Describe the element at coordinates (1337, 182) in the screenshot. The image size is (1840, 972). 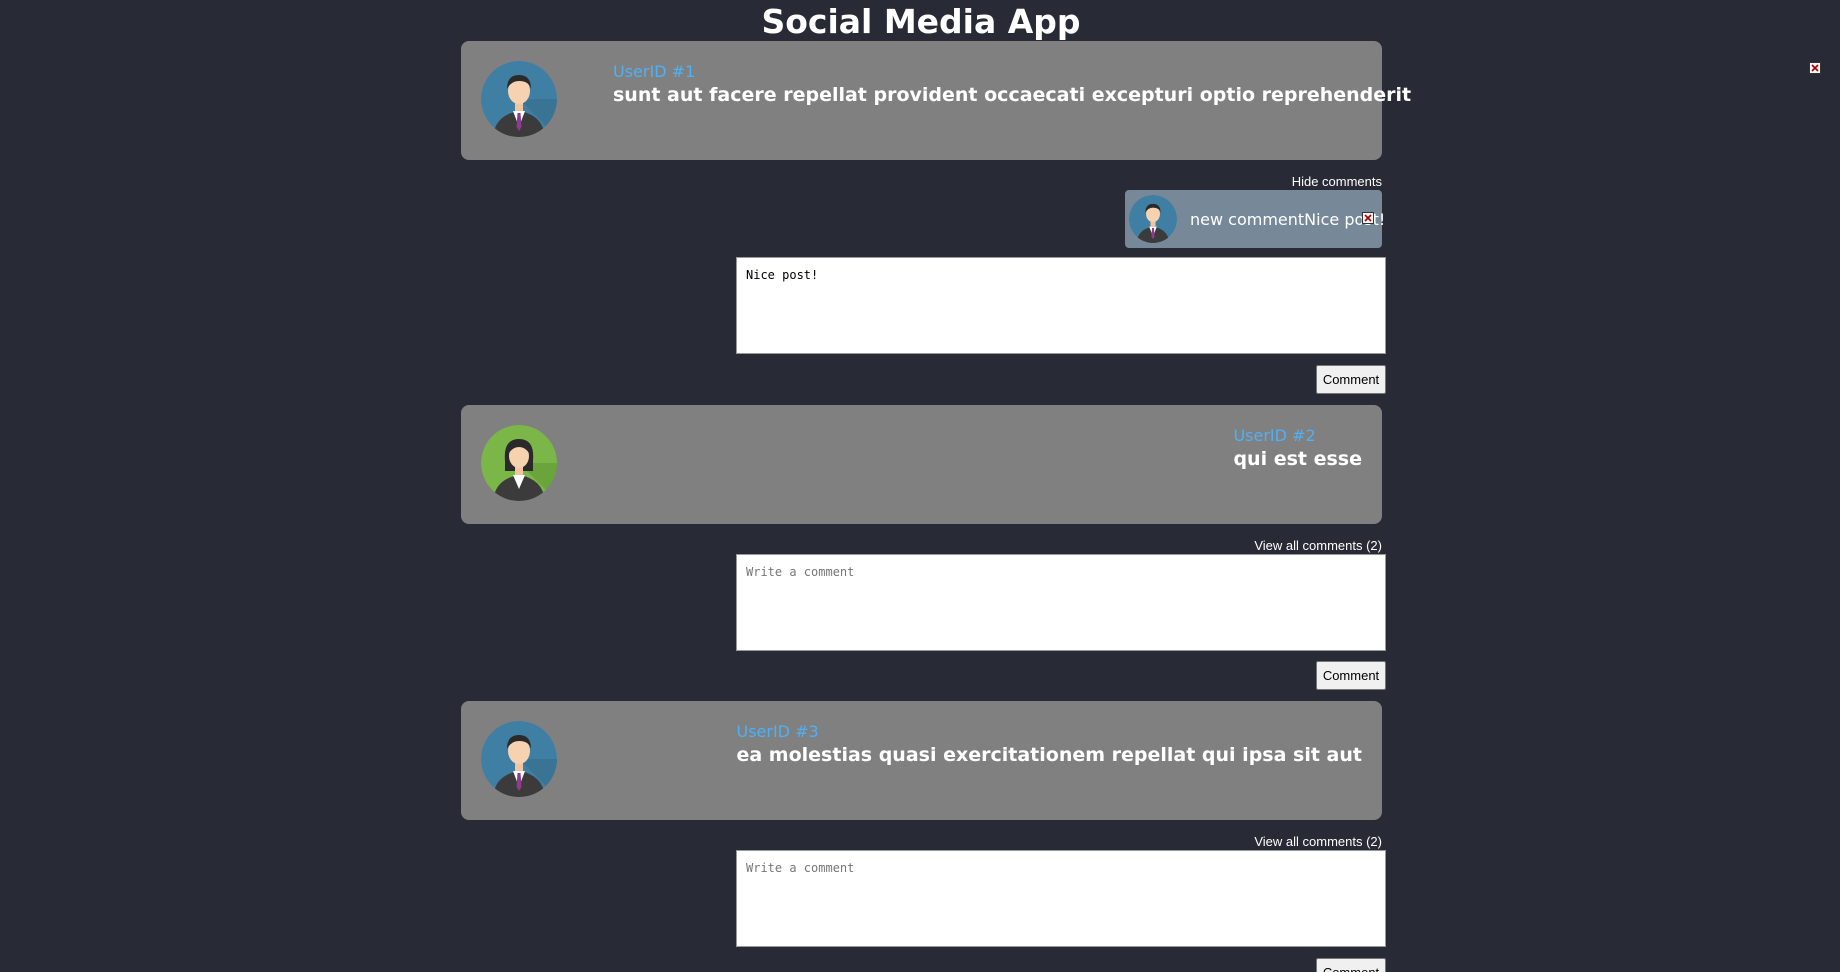
I see `hide-comments-link: Hide comments` at that location.